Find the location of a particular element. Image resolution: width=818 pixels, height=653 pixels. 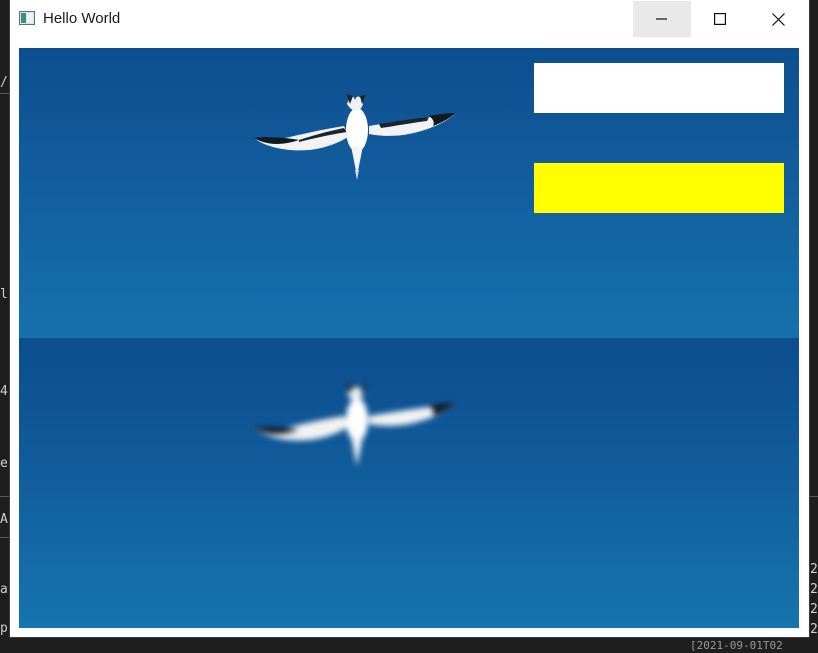

minimize-button is located at coordinates (662, 19).